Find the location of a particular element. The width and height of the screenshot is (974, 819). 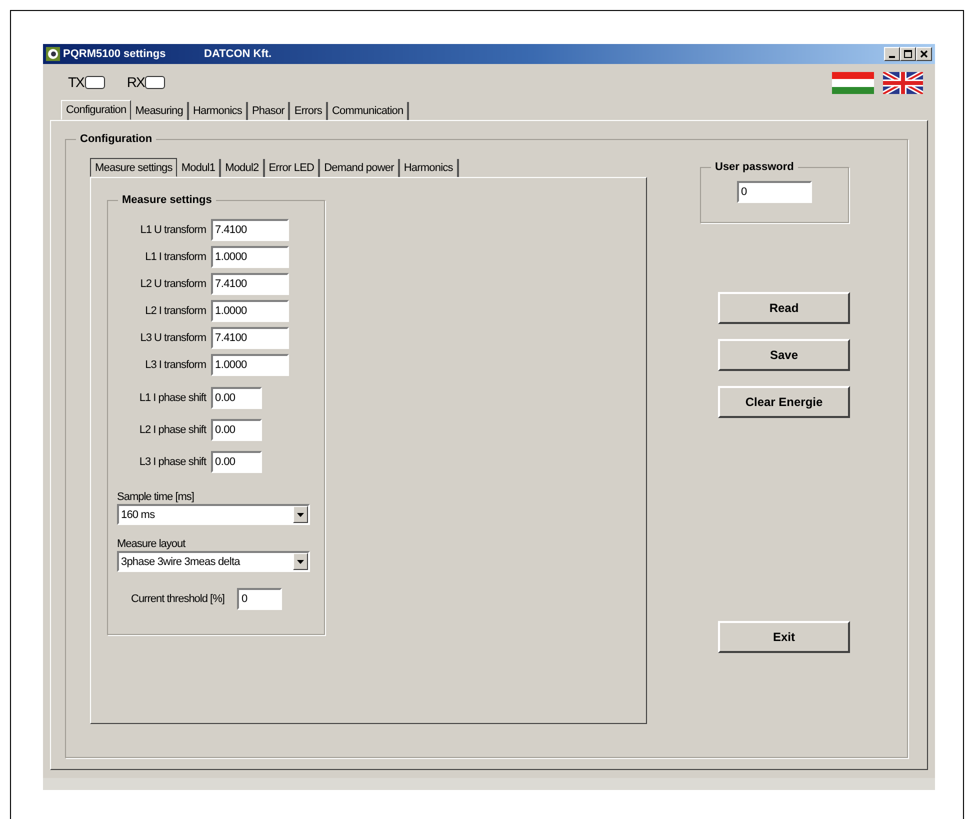

action-button: Save is located at coordinates (784, 355).